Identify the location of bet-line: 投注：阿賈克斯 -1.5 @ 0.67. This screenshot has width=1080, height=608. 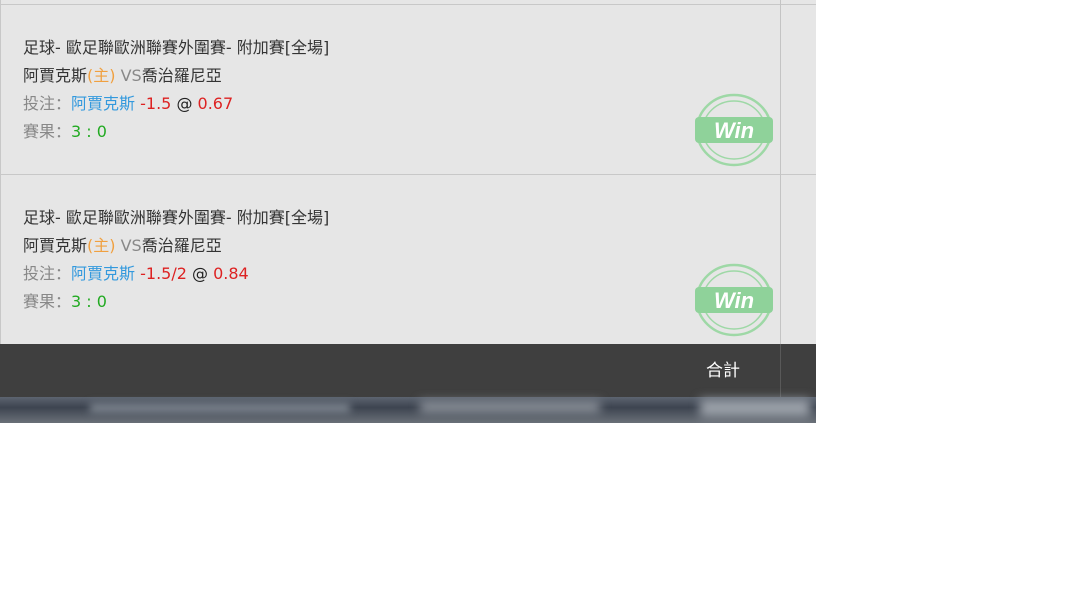
(128, 104).